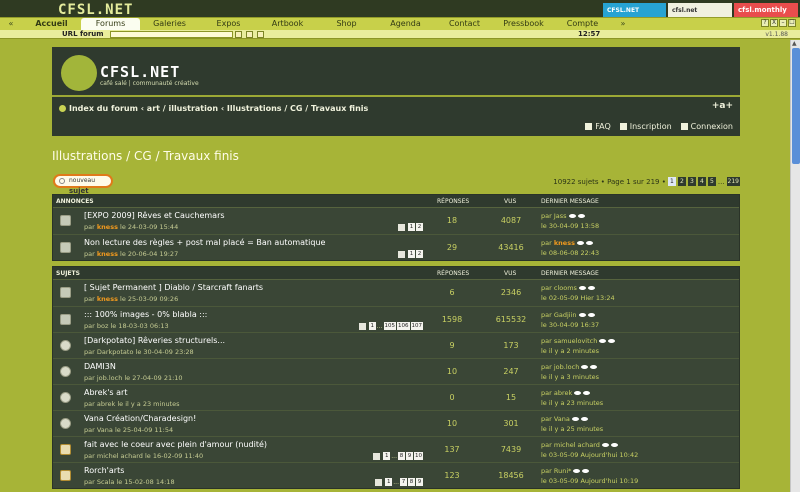  I want to click on forum-logo-text: CFSL.NET, so click(140, 72).